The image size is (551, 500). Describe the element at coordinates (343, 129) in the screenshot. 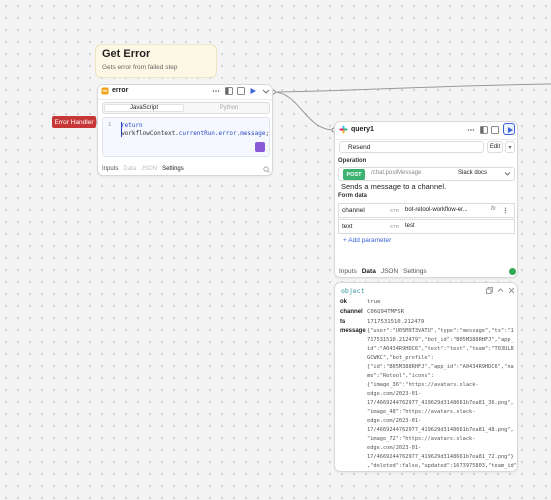

I see `slack-icon` at that location.